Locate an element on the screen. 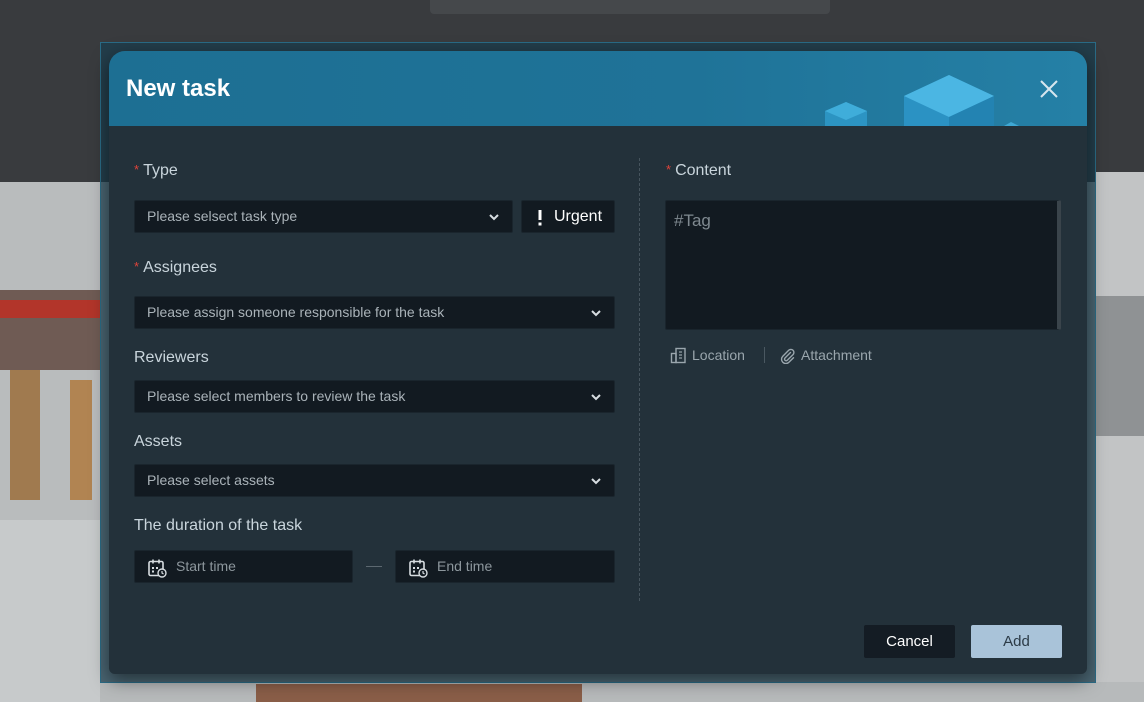 Image resolution: width=1144 pixels, height=702 pixels. reviewers-select: Please select members to review the task is located at coordinates (374, 396).